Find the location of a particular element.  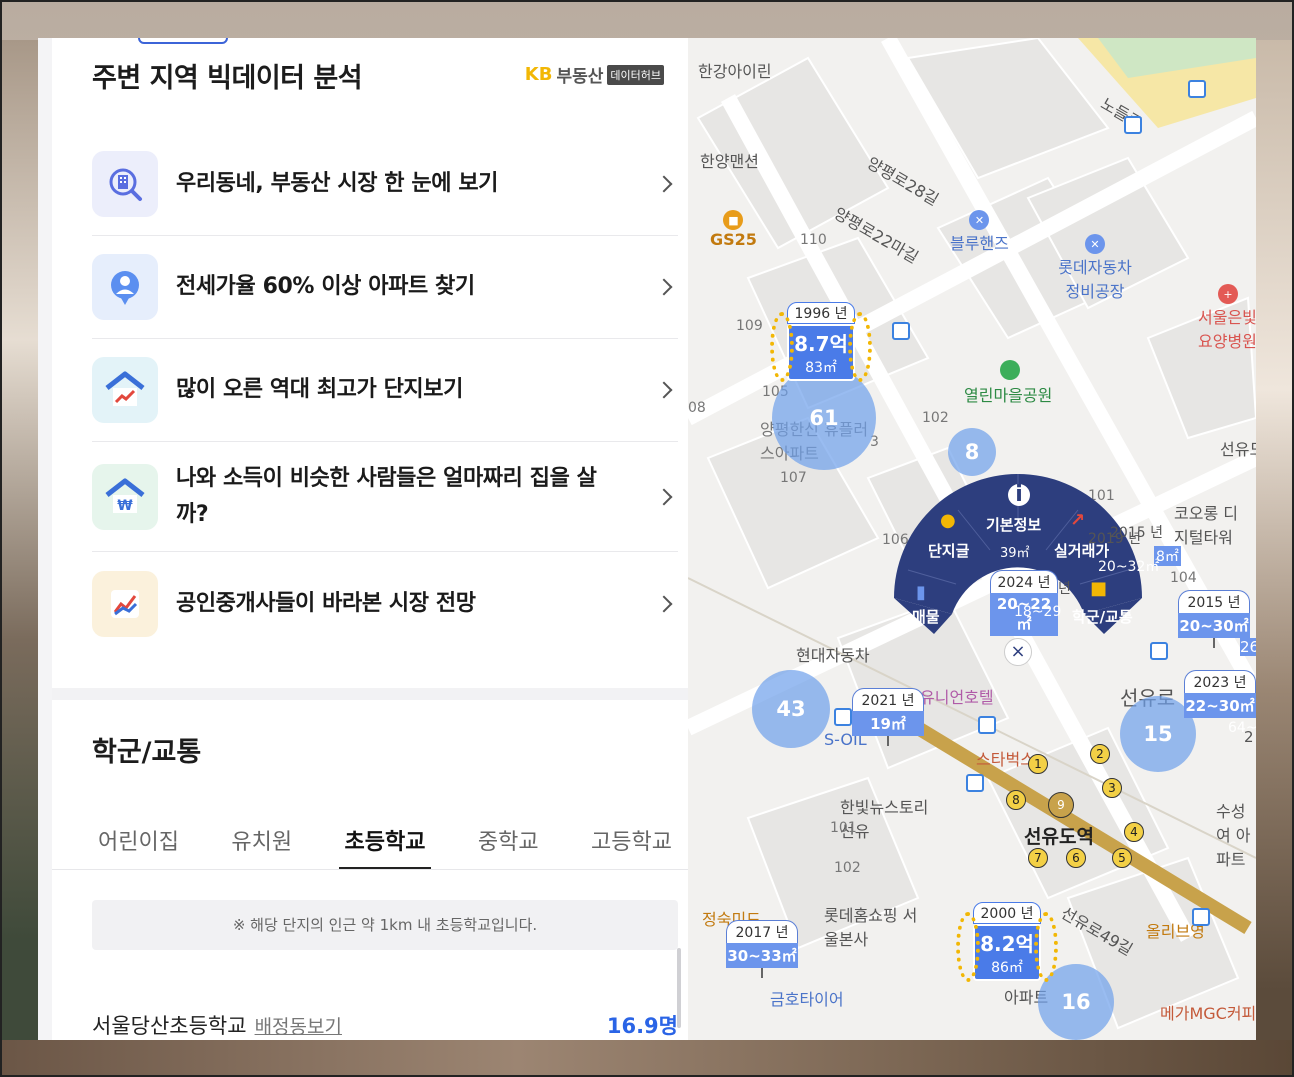

station-exit: 6 is located at coordinates (1076, 858).